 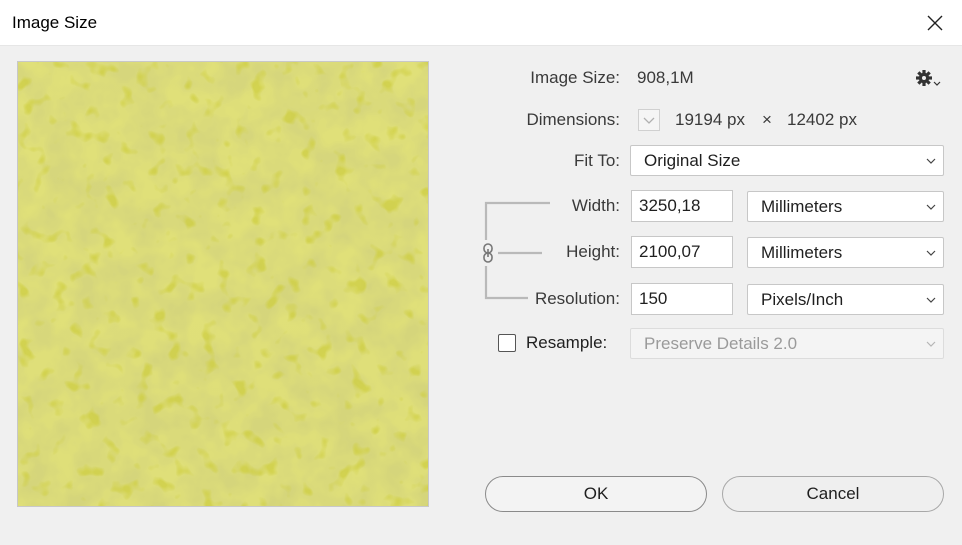 What do you see at coordinates (682, 299) in the screenshot?
I see `resolution-input: 150` at bounding box center [682, 299].